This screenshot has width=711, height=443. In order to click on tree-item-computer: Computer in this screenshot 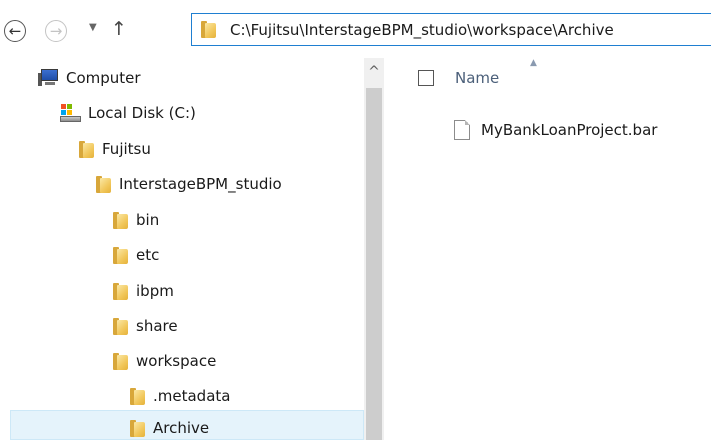, I will do `click(89, 78)`.